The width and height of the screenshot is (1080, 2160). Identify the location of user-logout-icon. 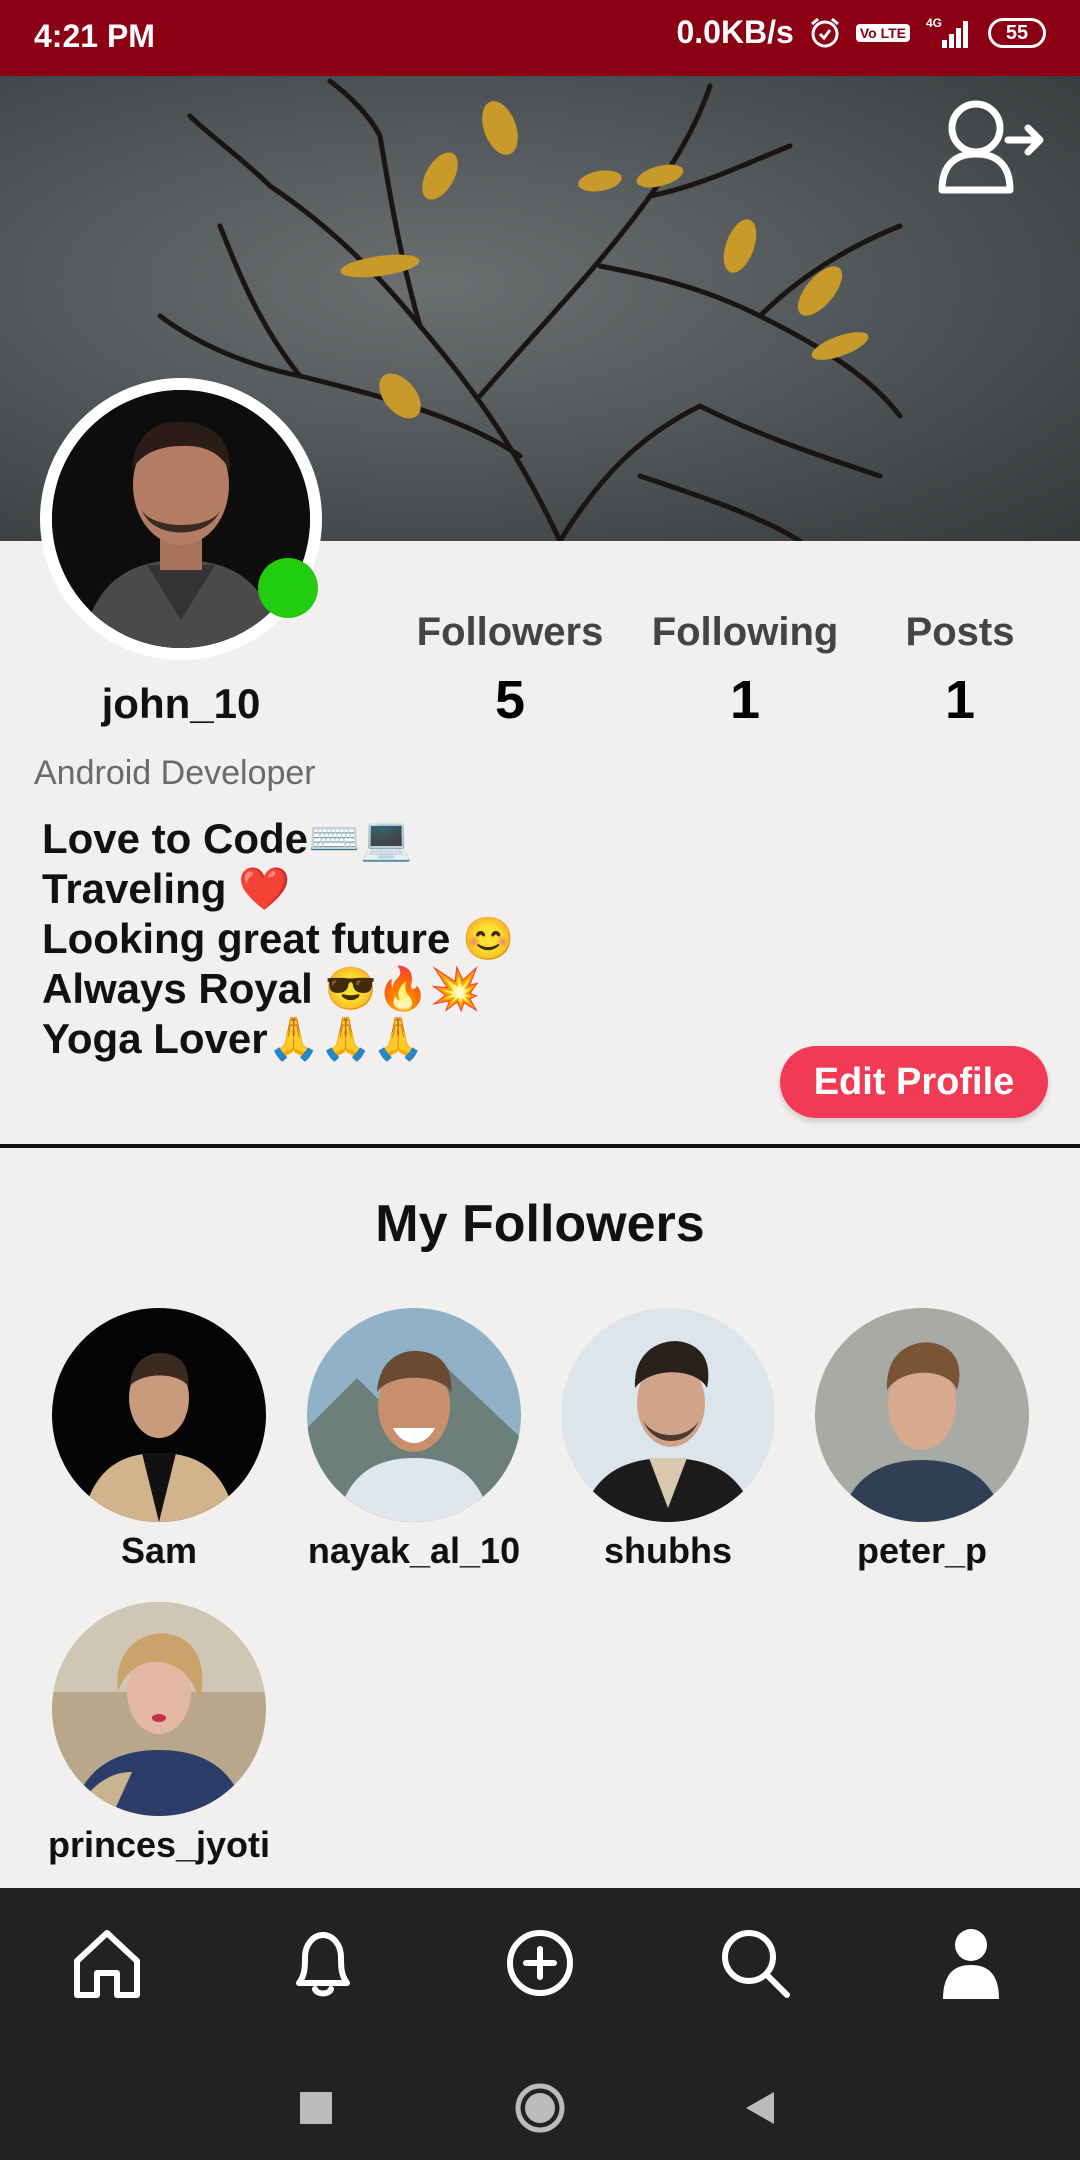
(991, 147).